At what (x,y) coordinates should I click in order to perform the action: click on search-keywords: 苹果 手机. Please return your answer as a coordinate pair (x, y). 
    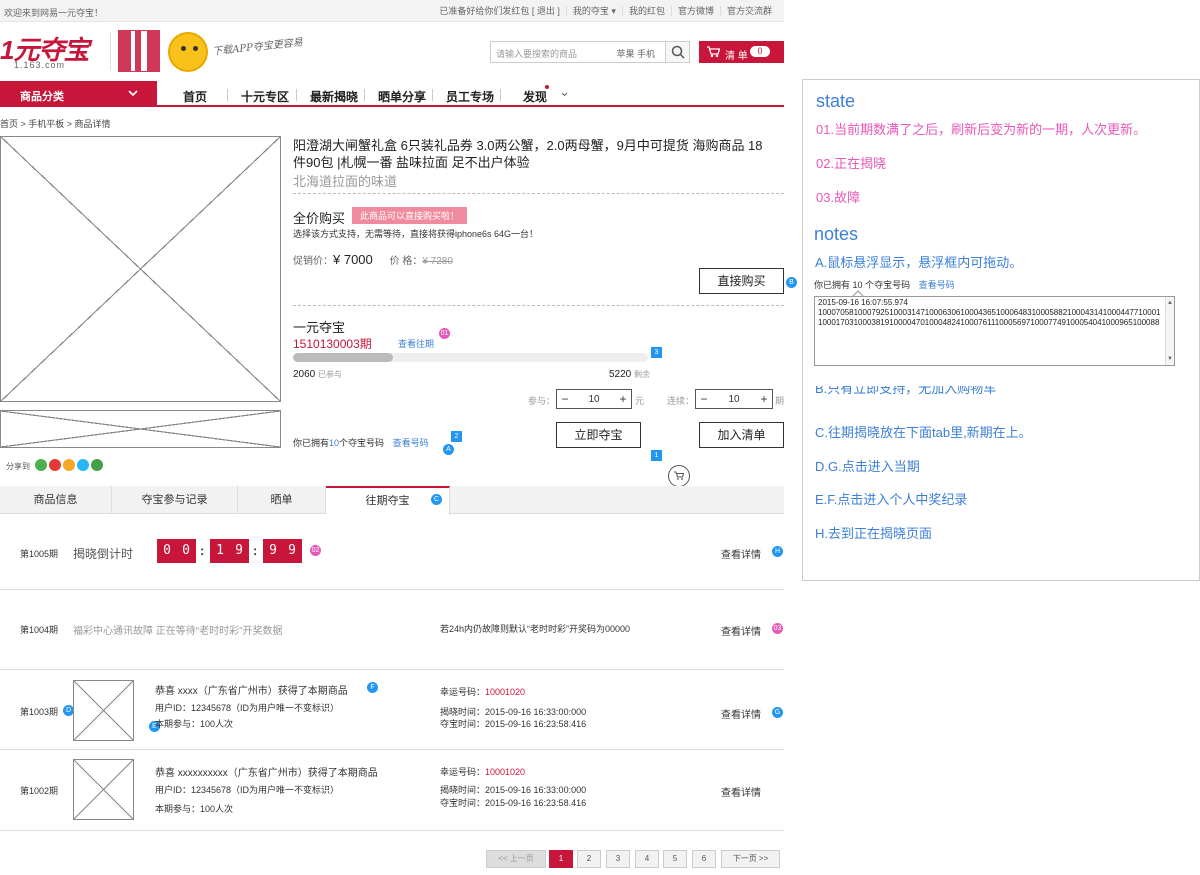
    Looking at the image, I should click on (635, 53).